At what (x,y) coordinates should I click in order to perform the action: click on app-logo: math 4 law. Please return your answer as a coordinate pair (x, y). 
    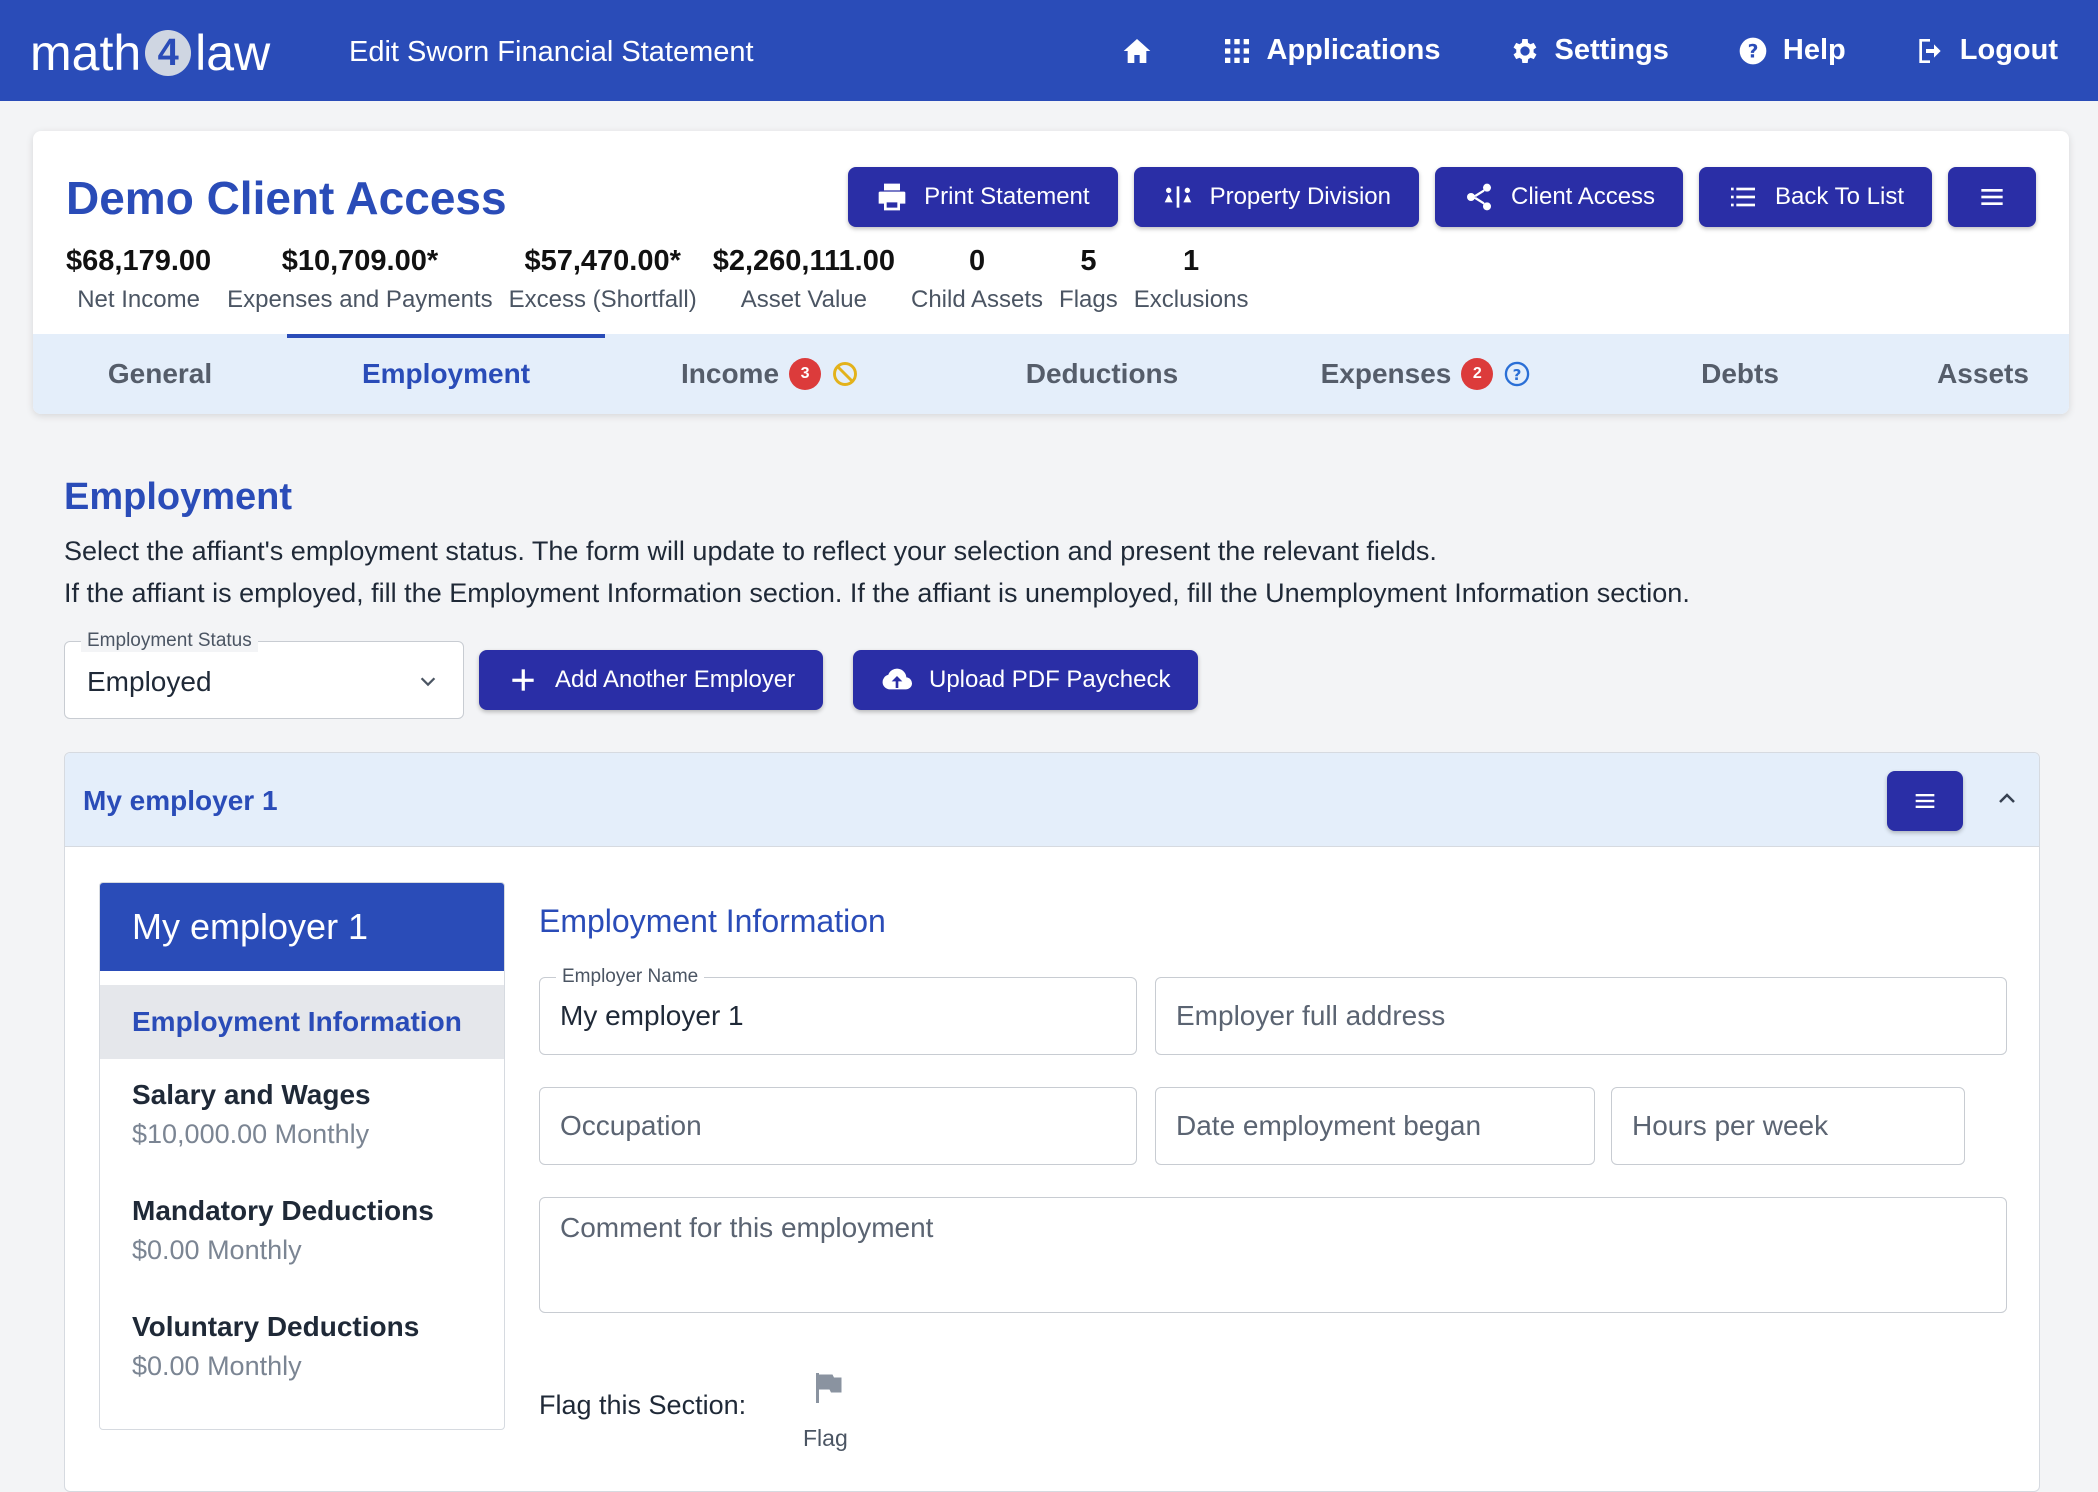
    Looking at the image, I should click on (150, 53).